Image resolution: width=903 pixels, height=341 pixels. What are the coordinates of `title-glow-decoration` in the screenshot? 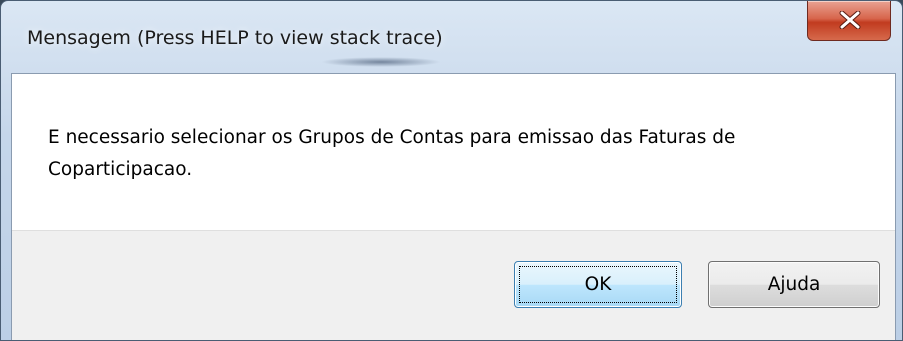 It's located at (381, 62).